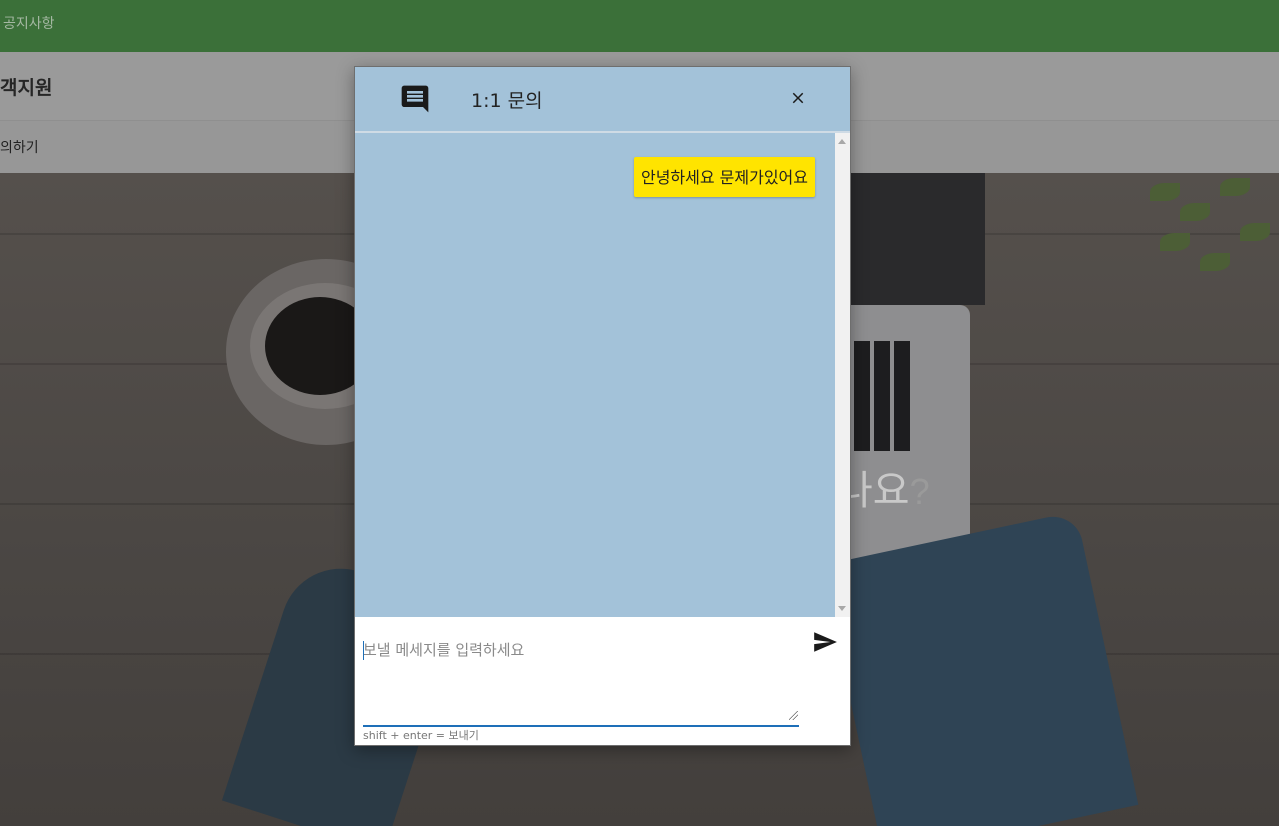 This screenshot has width=1279, height=826. What do you see at coordinates (29, 23) in the screenshot?
I see `nav-item-notice: 공지사항` at bounding box center [29, 23].